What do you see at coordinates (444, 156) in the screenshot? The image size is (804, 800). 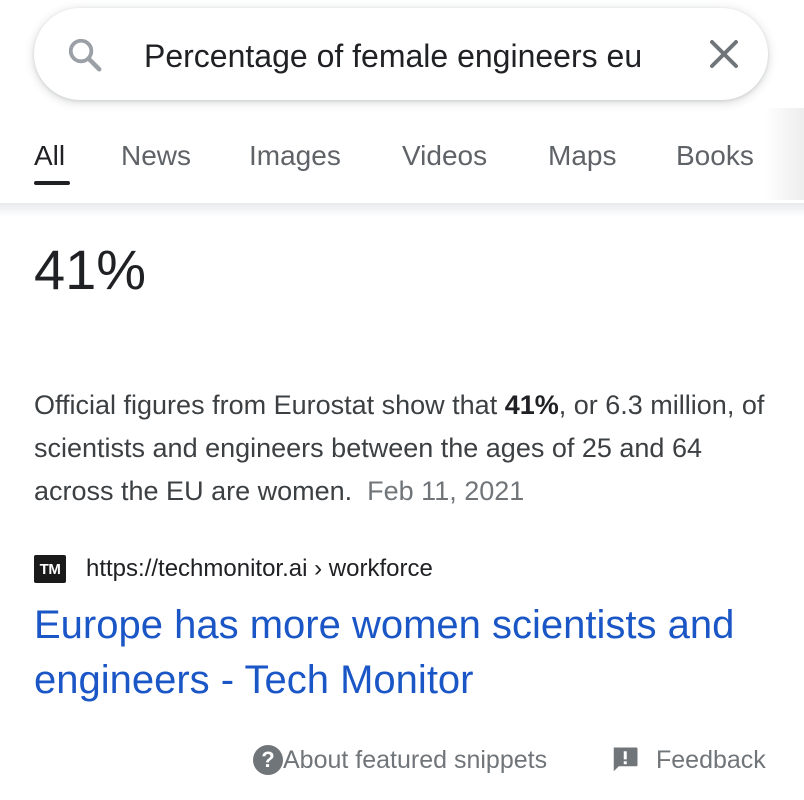 I see `tab-videos: Videos` at bounding box center [444, 156].